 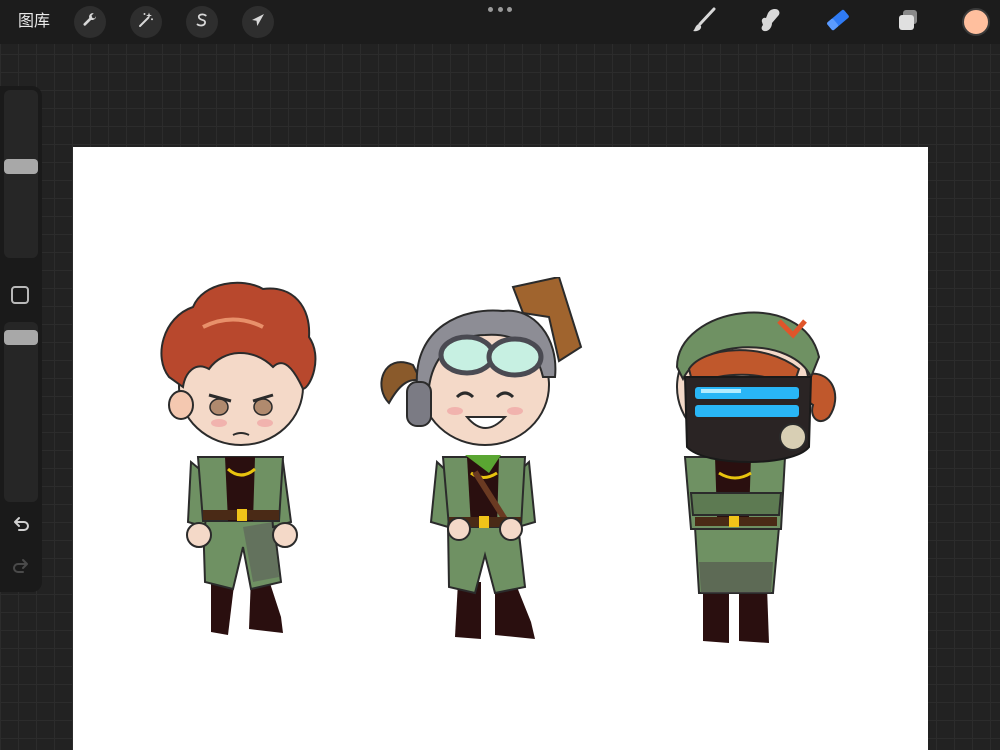 What do you see at coordinates (20, 295) in the screenshot?
I see `square-modify-icon` at bounding box center [20, 295].